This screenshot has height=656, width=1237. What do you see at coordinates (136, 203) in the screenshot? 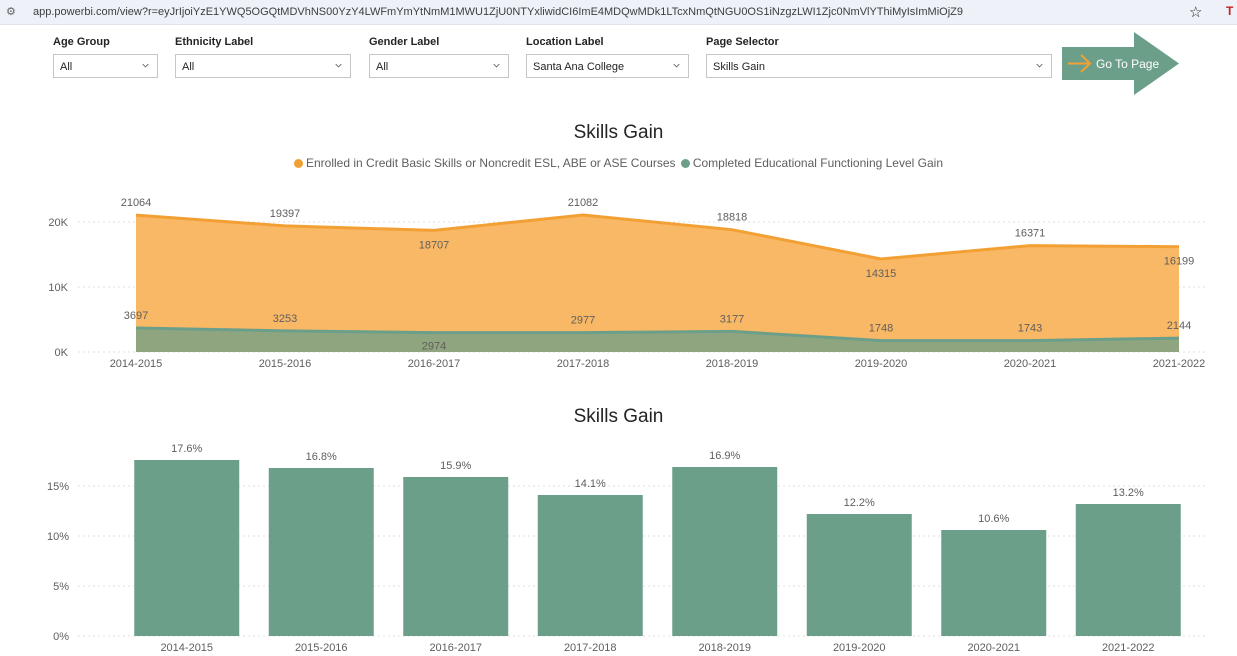
I see `data-label-enrolled: 21064` at bounding box center [136, 203].